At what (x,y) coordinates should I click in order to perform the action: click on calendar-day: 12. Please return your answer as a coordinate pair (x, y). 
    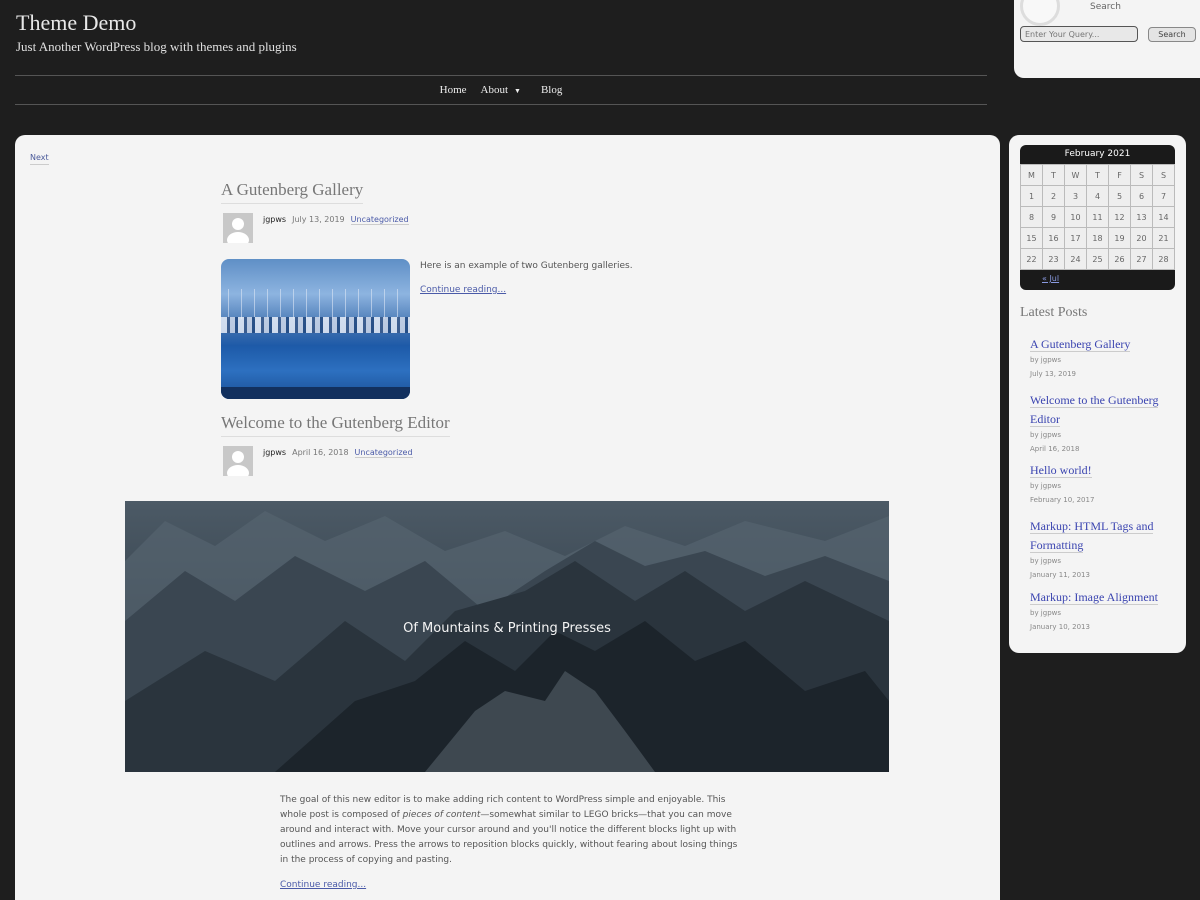
    Looking at the image, I should click on (1119, 217).